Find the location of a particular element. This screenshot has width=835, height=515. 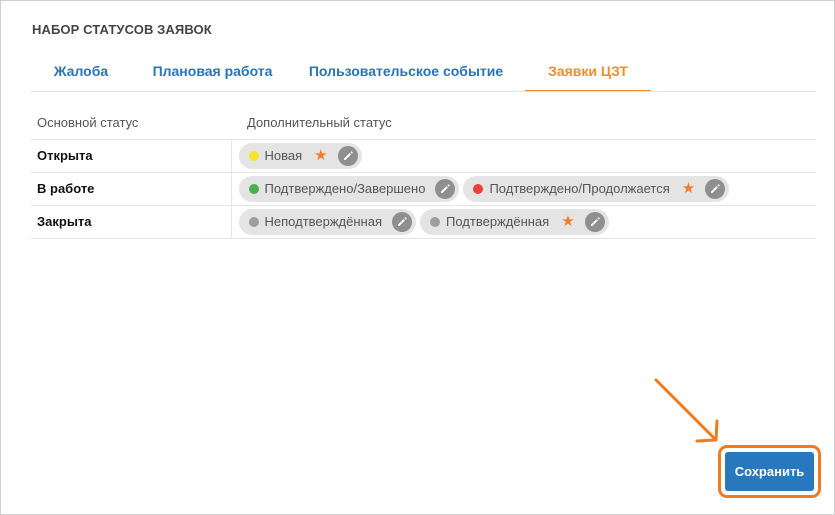

tab-user-event: Пользовательское событие is located at coordinates (406, 71).